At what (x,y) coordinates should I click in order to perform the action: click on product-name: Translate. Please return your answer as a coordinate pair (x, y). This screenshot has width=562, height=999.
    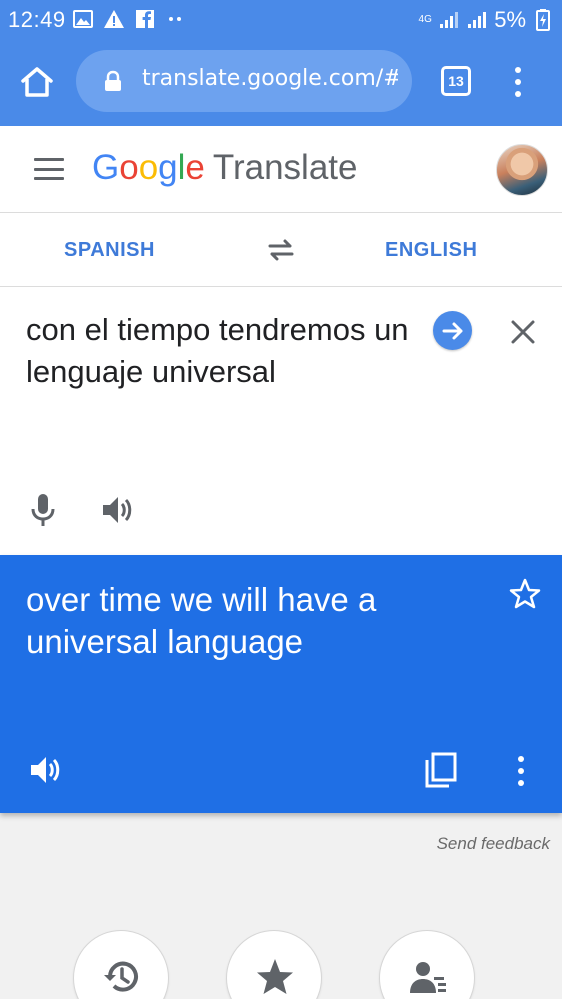
    Looking at the image, I should click on (285, 167).